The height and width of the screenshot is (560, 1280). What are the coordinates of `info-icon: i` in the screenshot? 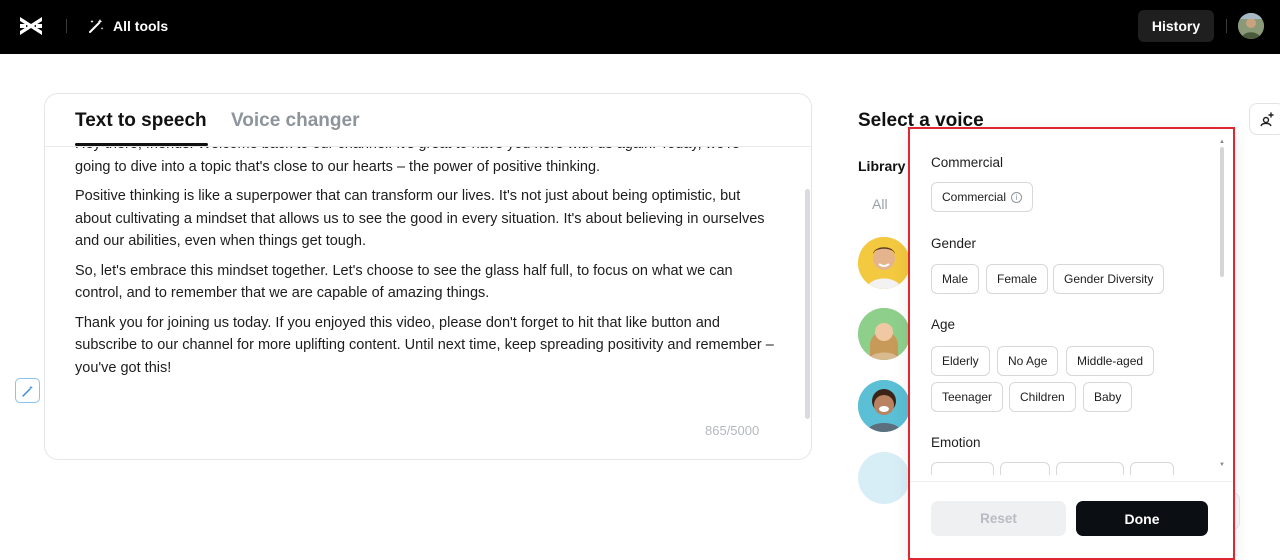 It's located at (1017, 197).